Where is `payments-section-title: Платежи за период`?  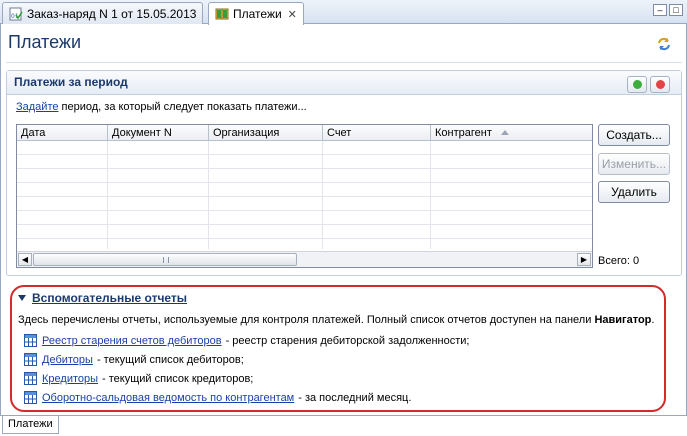 payments-section-title: Платежи за период is located at coordinates (71, 82).